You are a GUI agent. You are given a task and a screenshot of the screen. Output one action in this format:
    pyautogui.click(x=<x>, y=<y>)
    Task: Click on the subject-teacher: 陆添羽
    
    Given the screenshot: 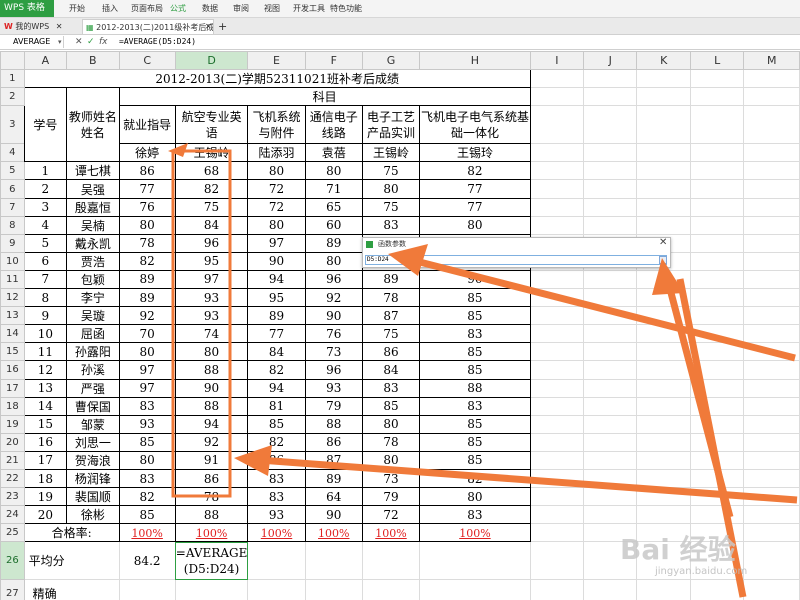 What is the action you would take?
    pyautogui.click(x=276, y=153)
    